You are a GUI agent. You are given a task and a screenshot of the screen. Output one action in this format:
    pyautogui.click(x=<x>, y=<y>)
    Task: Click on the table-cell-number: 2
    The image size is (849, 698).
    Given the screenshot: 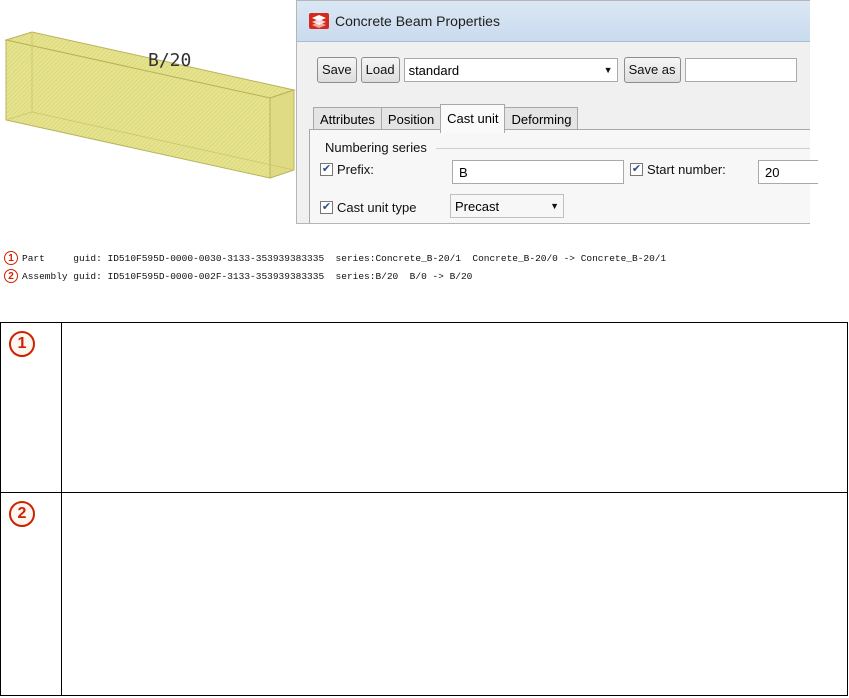 What is the action you would take?
    pyautogui.click(x=31, y=594)
    